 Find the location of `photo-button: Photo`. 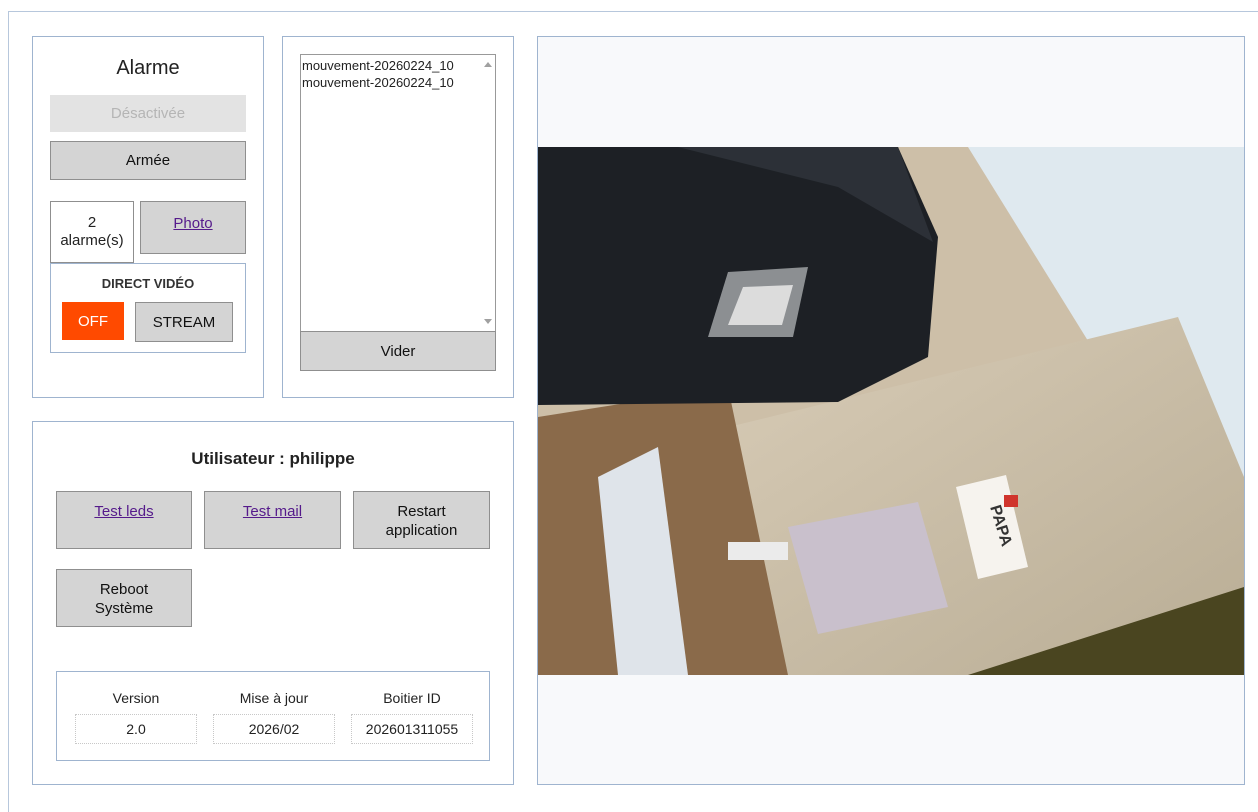

photo-button: Photo is located at coordinates (193, 227).